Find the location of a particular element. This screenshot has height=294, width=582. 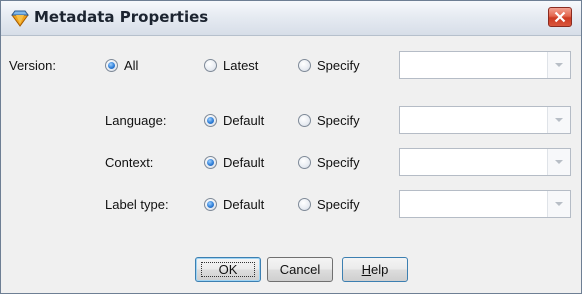

version-all-label: All is located at coordinates (131, 65).